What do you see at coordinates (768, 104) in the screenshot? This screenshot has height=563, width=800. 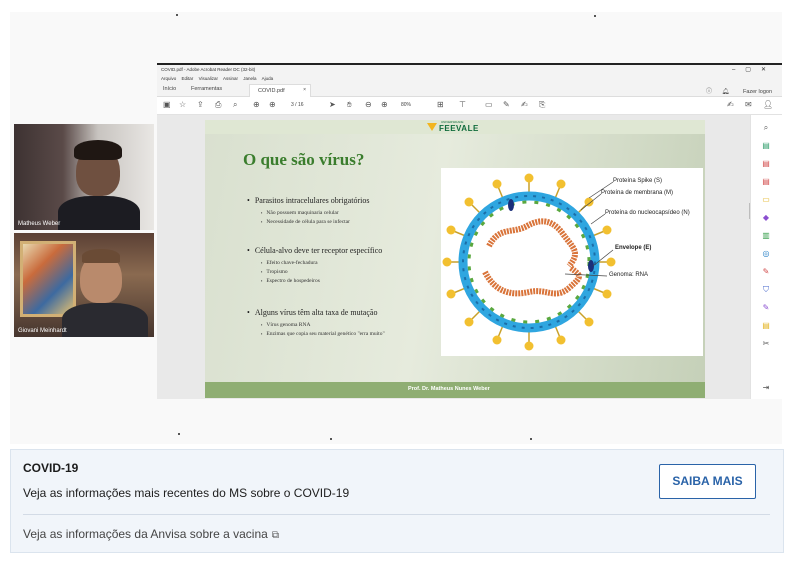 I see `user-icon: 👤︎` at bounding box center [768, 104].